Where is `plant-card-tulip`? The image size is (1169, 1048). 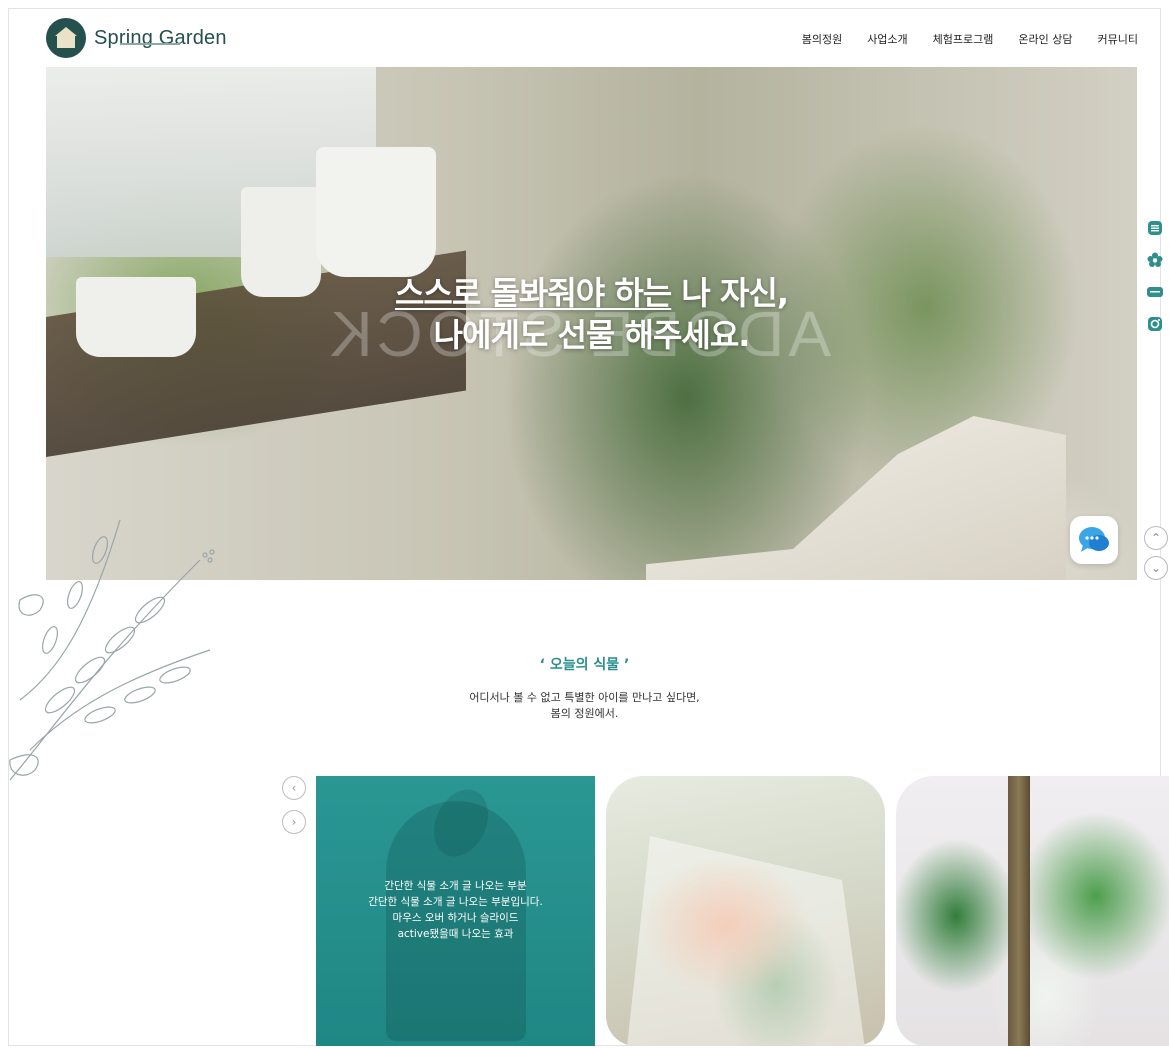
plant-card-tulip is located at coordinates (745, 911).